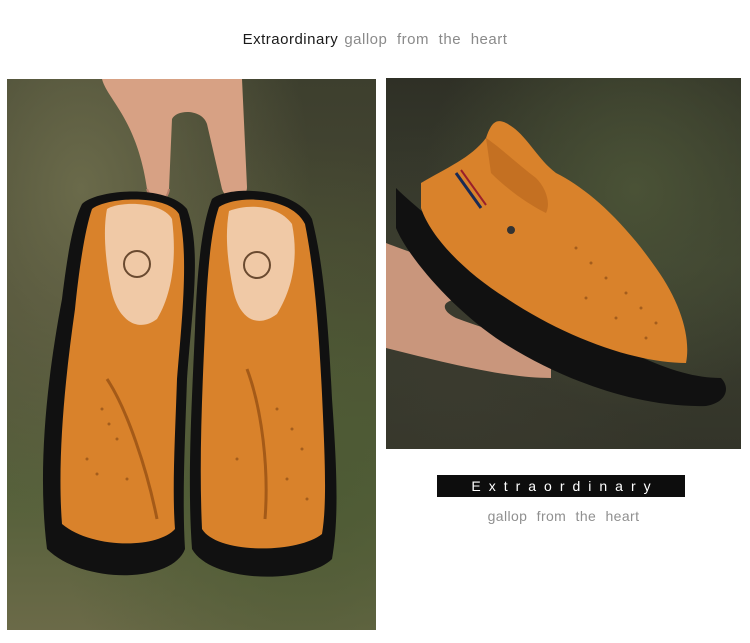 The image size is (750, 643). What do you see at coordinates (563, 516) in the screenshot?
I see `tagline-caption: gallop from the heart` at bounding box center [563, 516].